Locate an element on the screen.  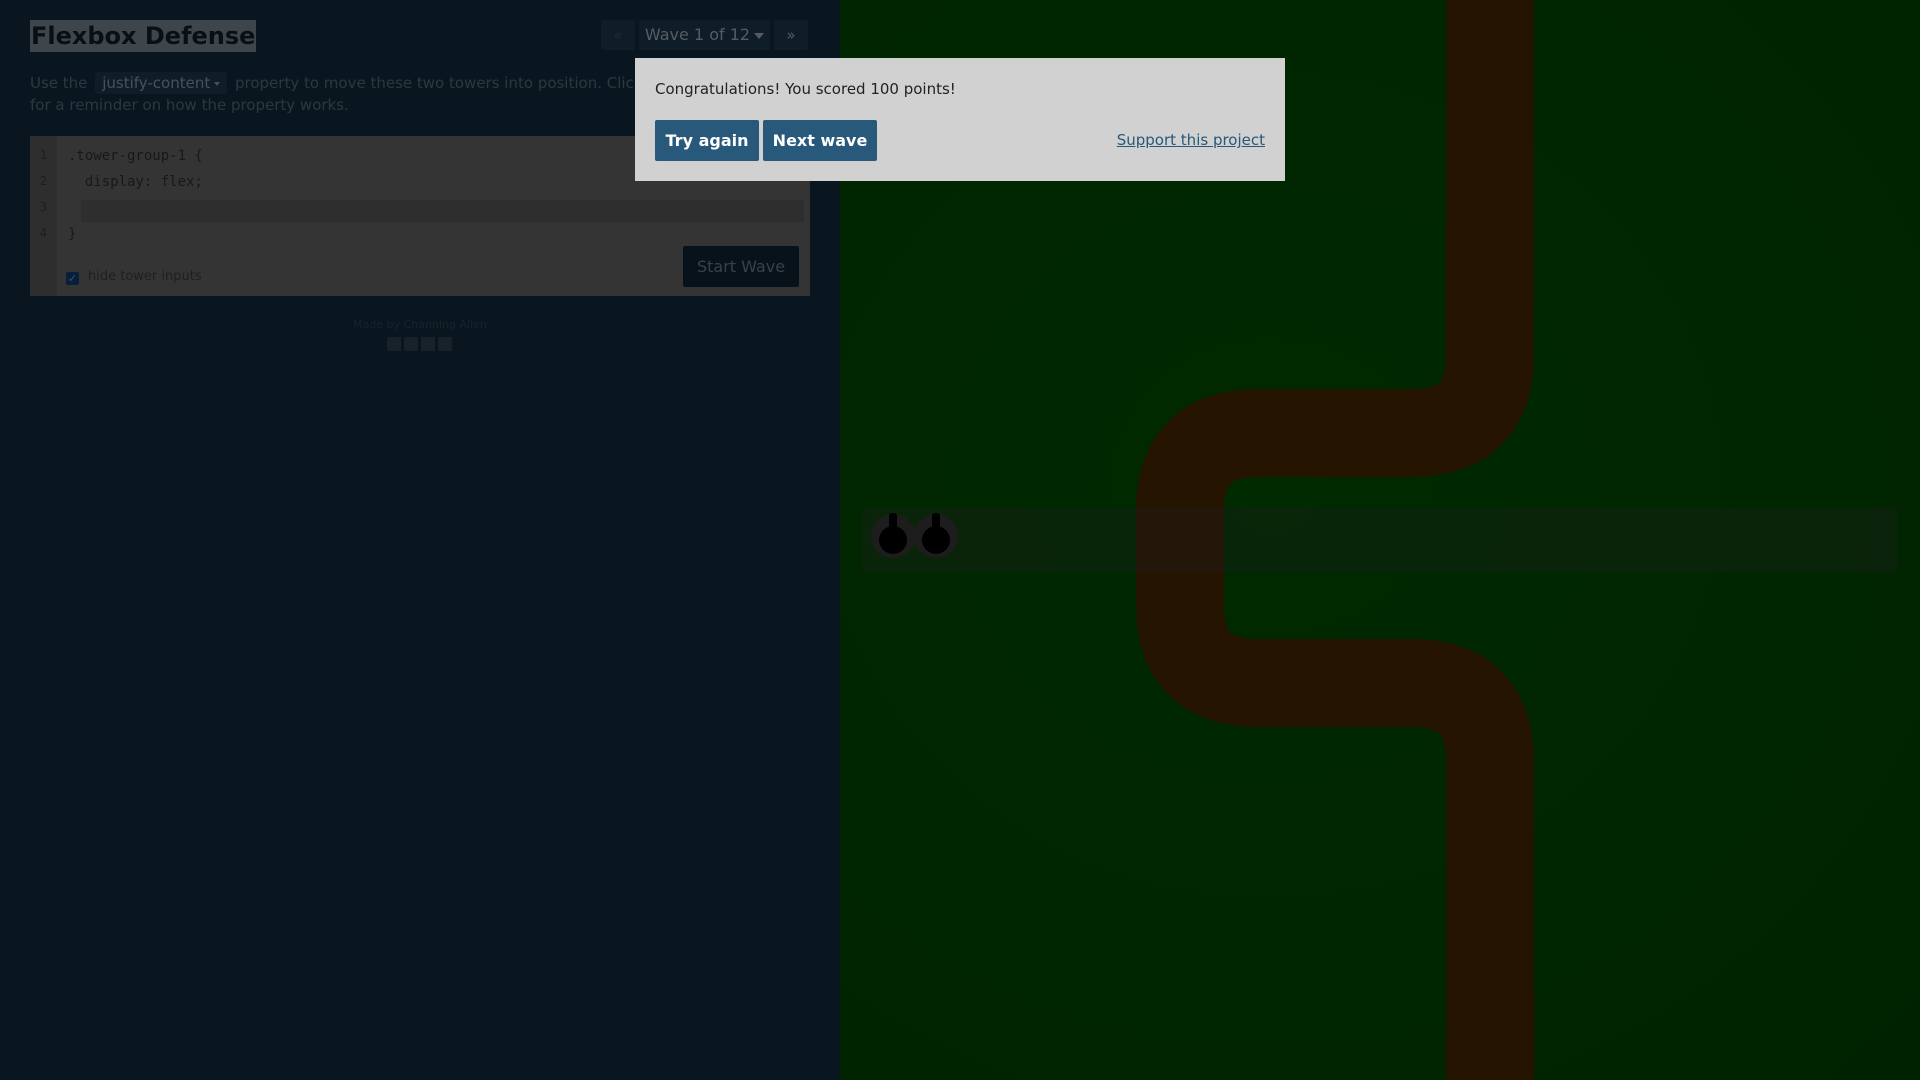
support-project-link: Support this project is located at coordinates (1191, 140).